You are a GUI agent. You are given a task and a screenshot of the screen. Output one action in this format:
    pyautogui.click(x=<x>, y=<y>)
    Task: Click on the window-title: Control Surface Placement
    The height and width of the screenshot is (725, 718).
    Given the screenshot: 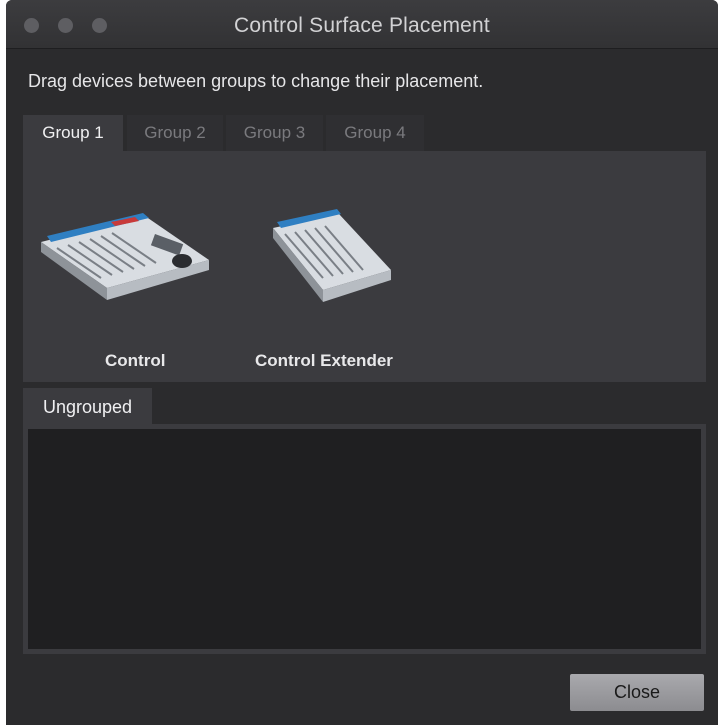 What is the action you would take?
    pyautogui.click(x=362, y=25)
    